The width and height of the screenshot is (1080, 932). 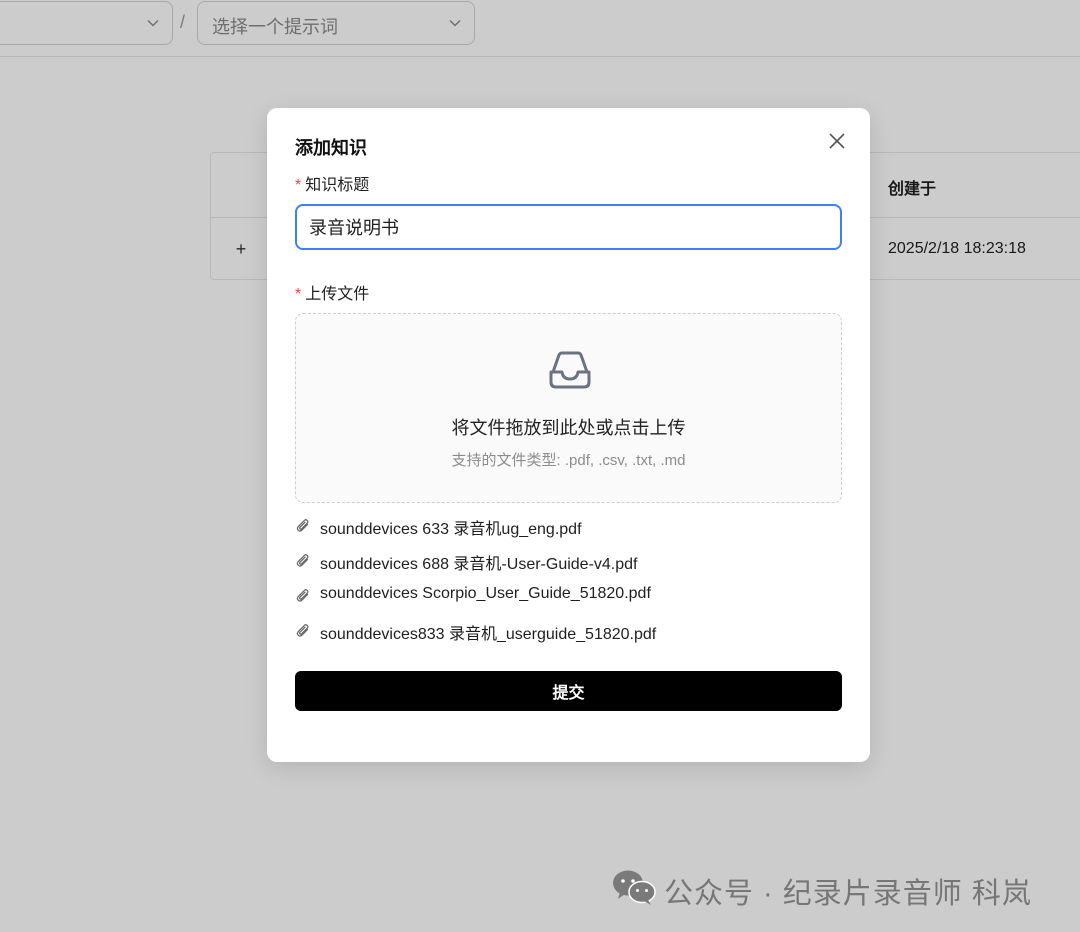 I want to click on list-item: sounddevices 633 录音机ug_eng.pdf, so click(x=568, y=525).